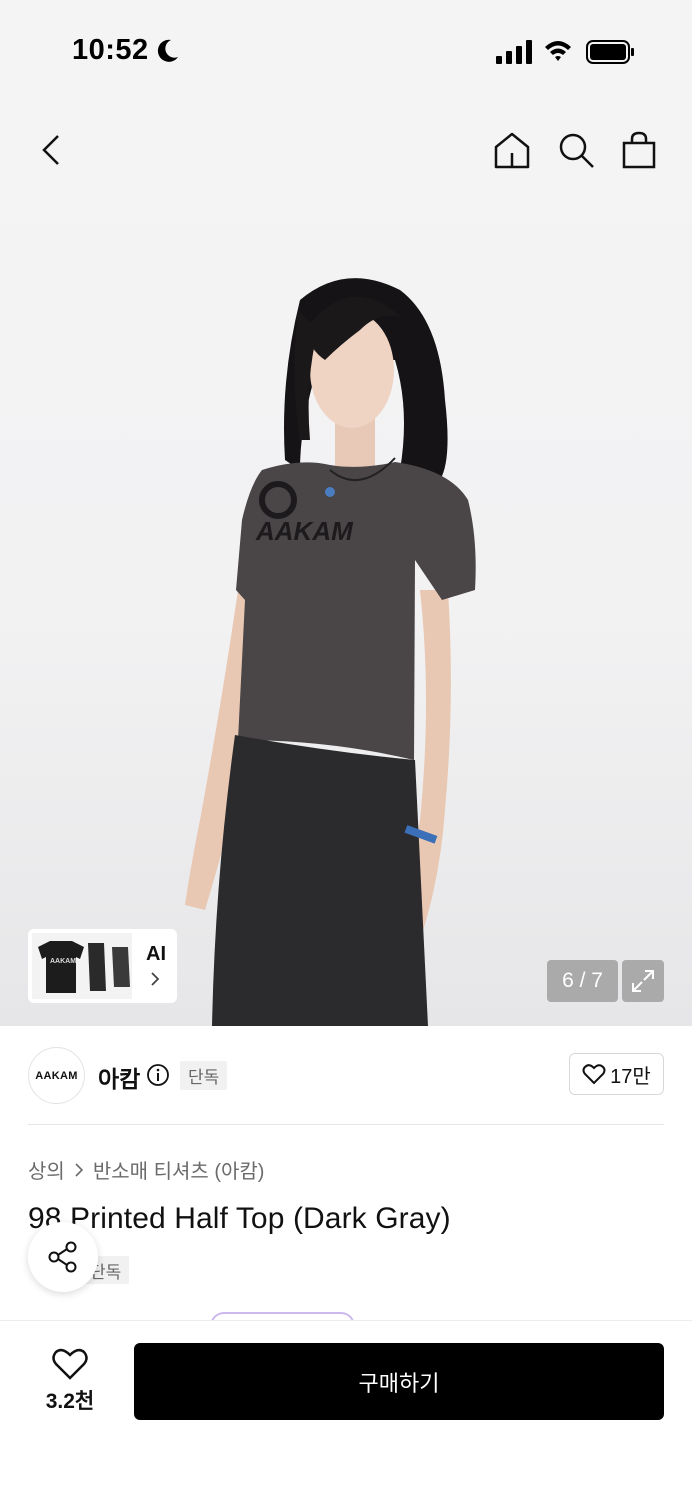 The height and width of the screenshot is (1500, 692). I want to click on brand-logo: AAKAM, so click(56, 1075).